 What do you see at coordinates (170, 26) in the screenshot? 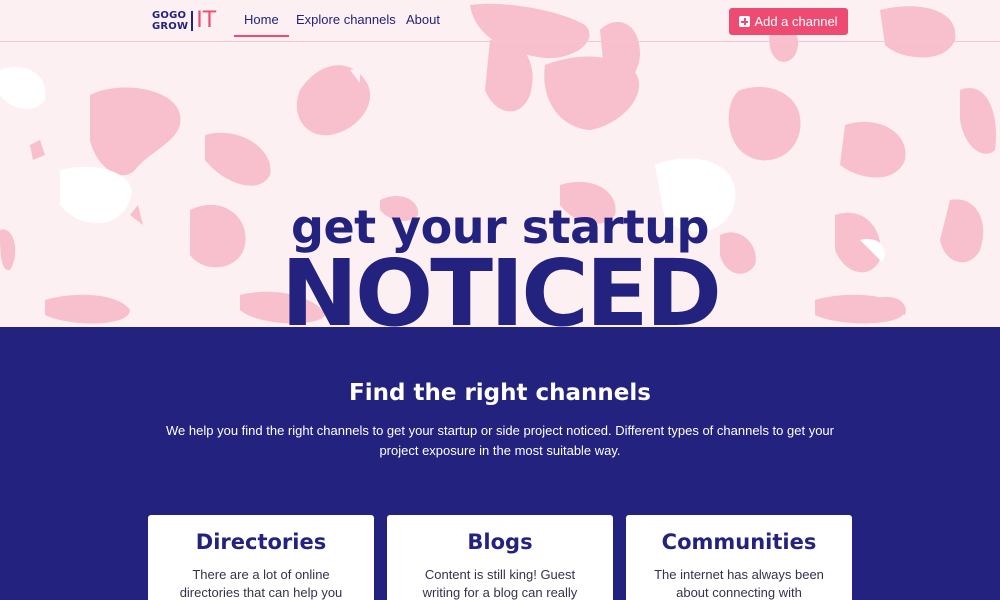
I see `logo-line2: GROW` at bounding box center [170, 26].